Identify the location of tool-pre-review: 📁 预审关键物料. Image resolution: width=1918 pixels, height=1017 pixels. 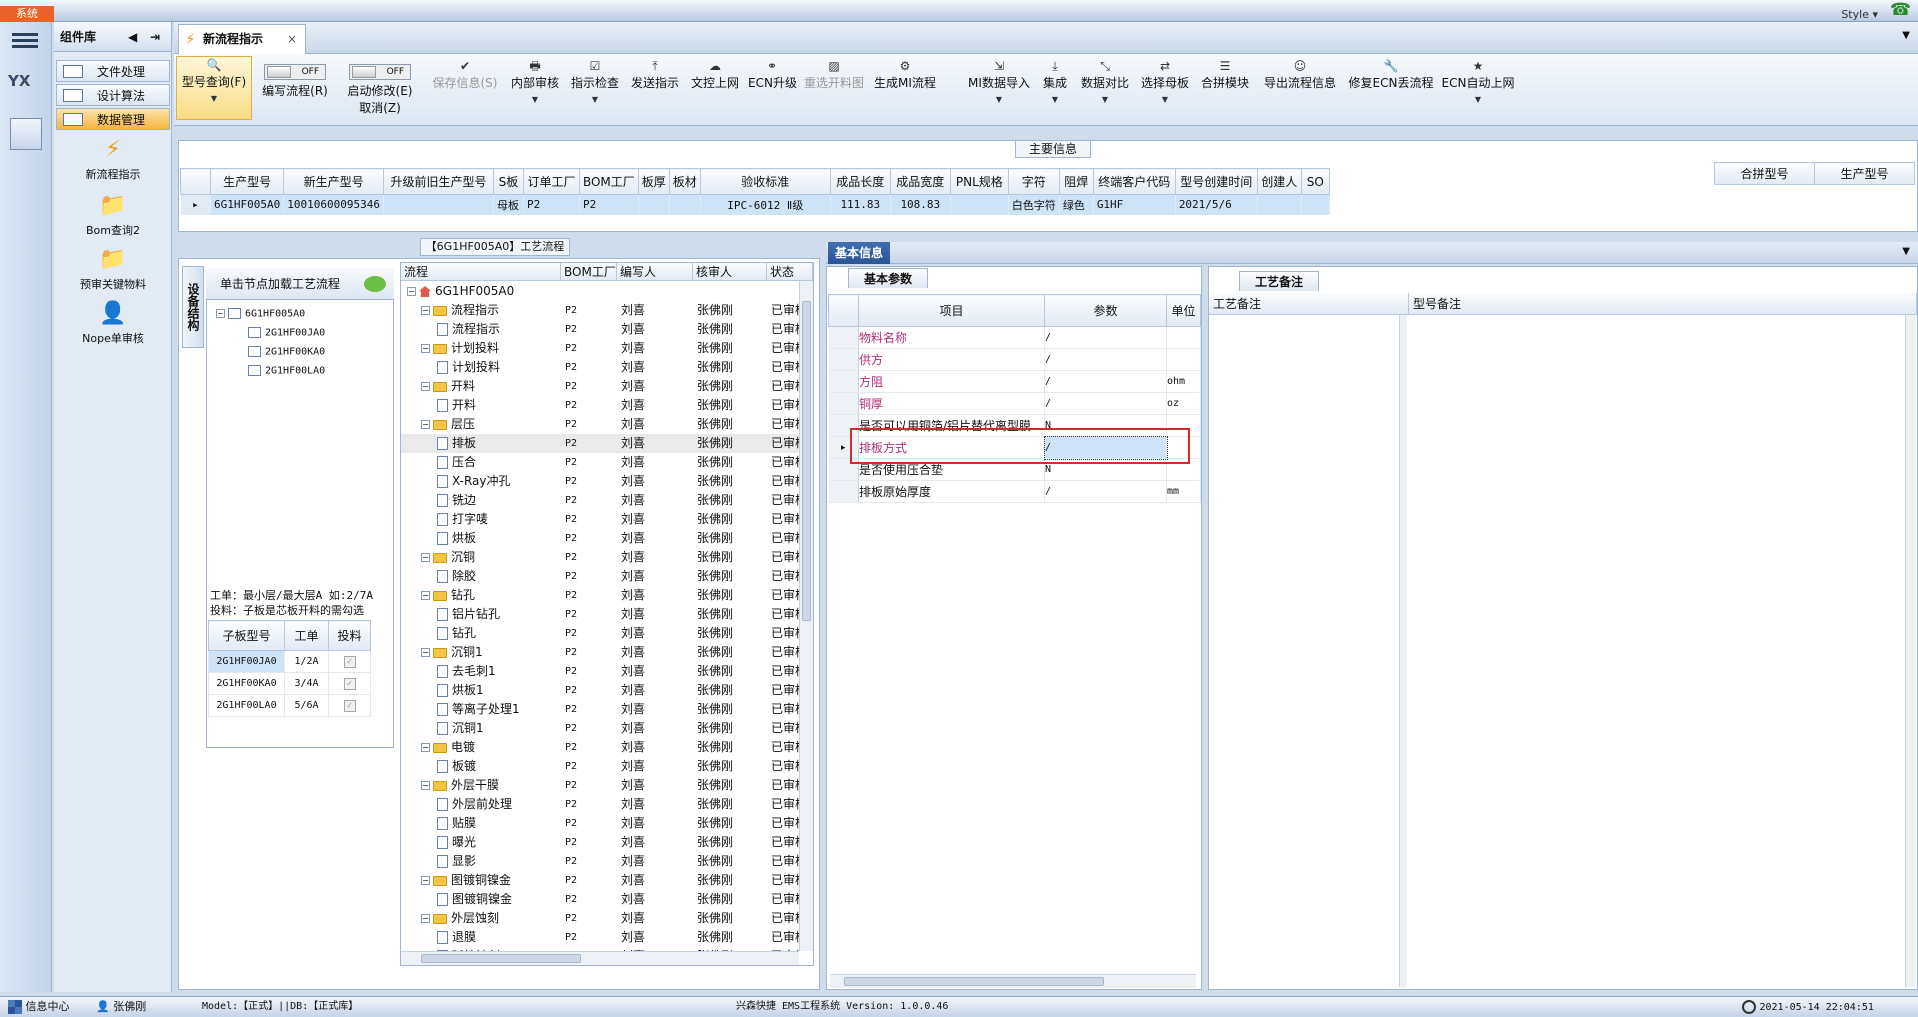
(113, 269).